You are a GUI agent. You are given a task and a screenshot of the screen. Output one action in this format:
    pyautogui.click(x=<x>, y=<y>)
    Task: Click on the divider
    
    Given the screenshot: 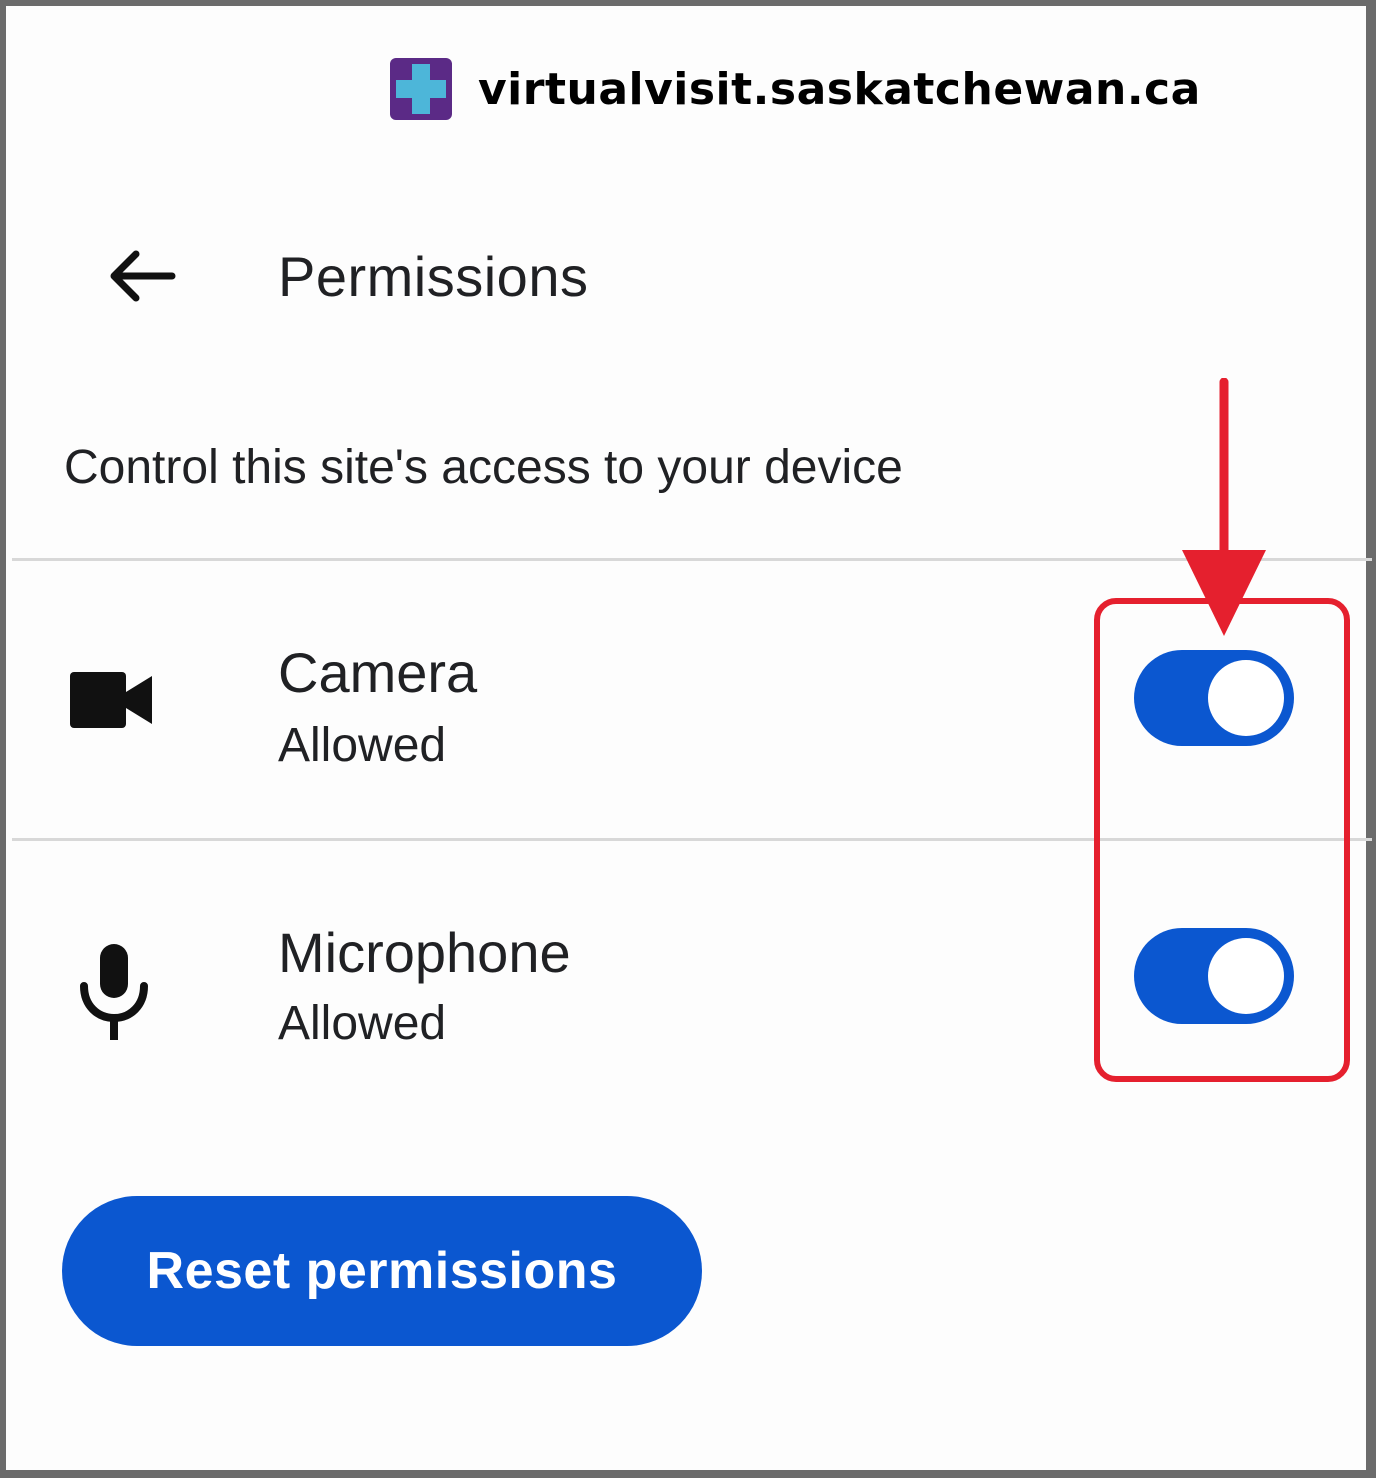 What is the action you would take?
    pyautogui.click(x=692, y=559)
    